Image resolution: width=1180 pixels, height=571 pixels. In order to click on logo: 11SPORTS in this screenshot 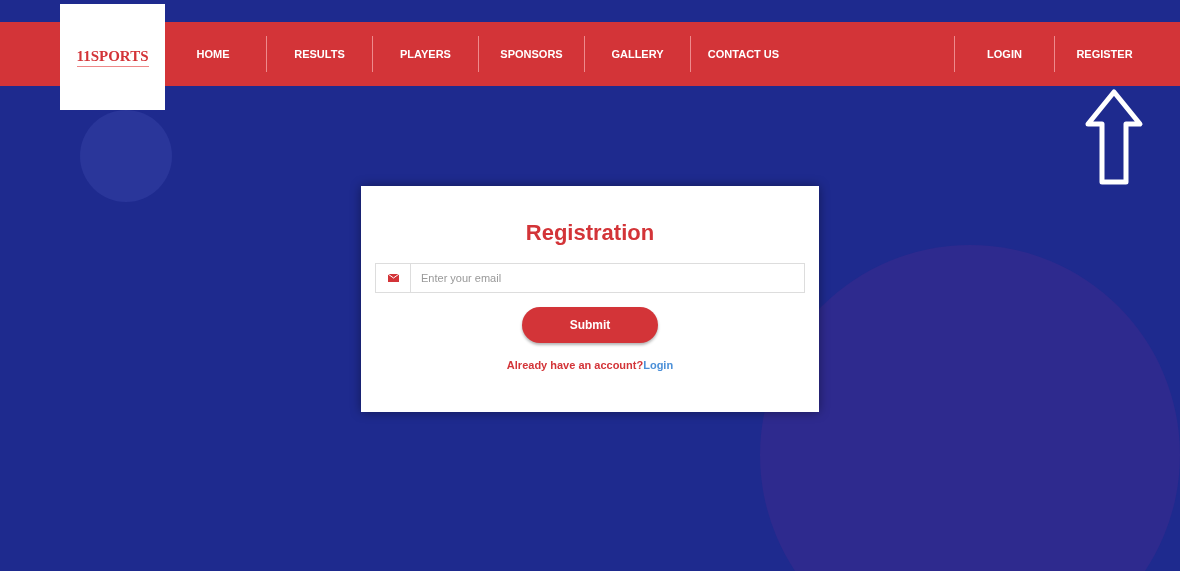, I will do `click(112, 57)`.